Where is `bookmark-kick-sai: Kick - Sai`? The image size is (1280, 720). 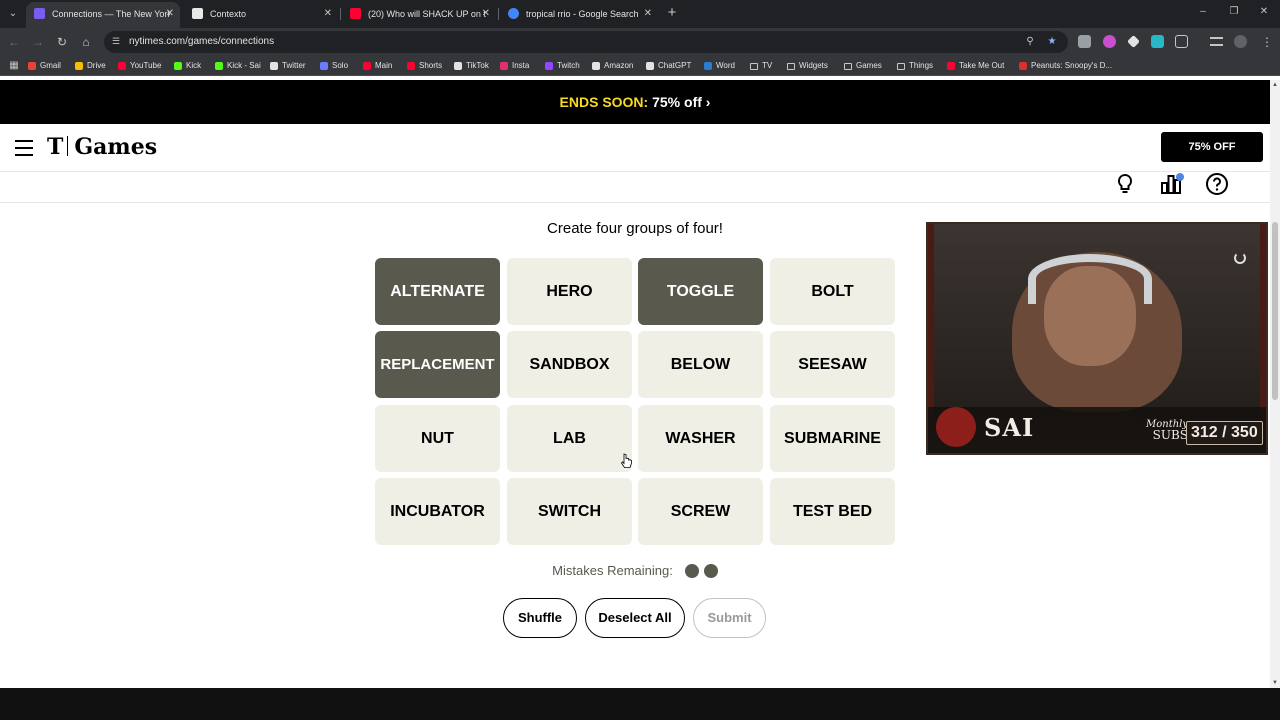
bookmark-kick-sai: Kick - Sai is located at coordinates (238, 66).